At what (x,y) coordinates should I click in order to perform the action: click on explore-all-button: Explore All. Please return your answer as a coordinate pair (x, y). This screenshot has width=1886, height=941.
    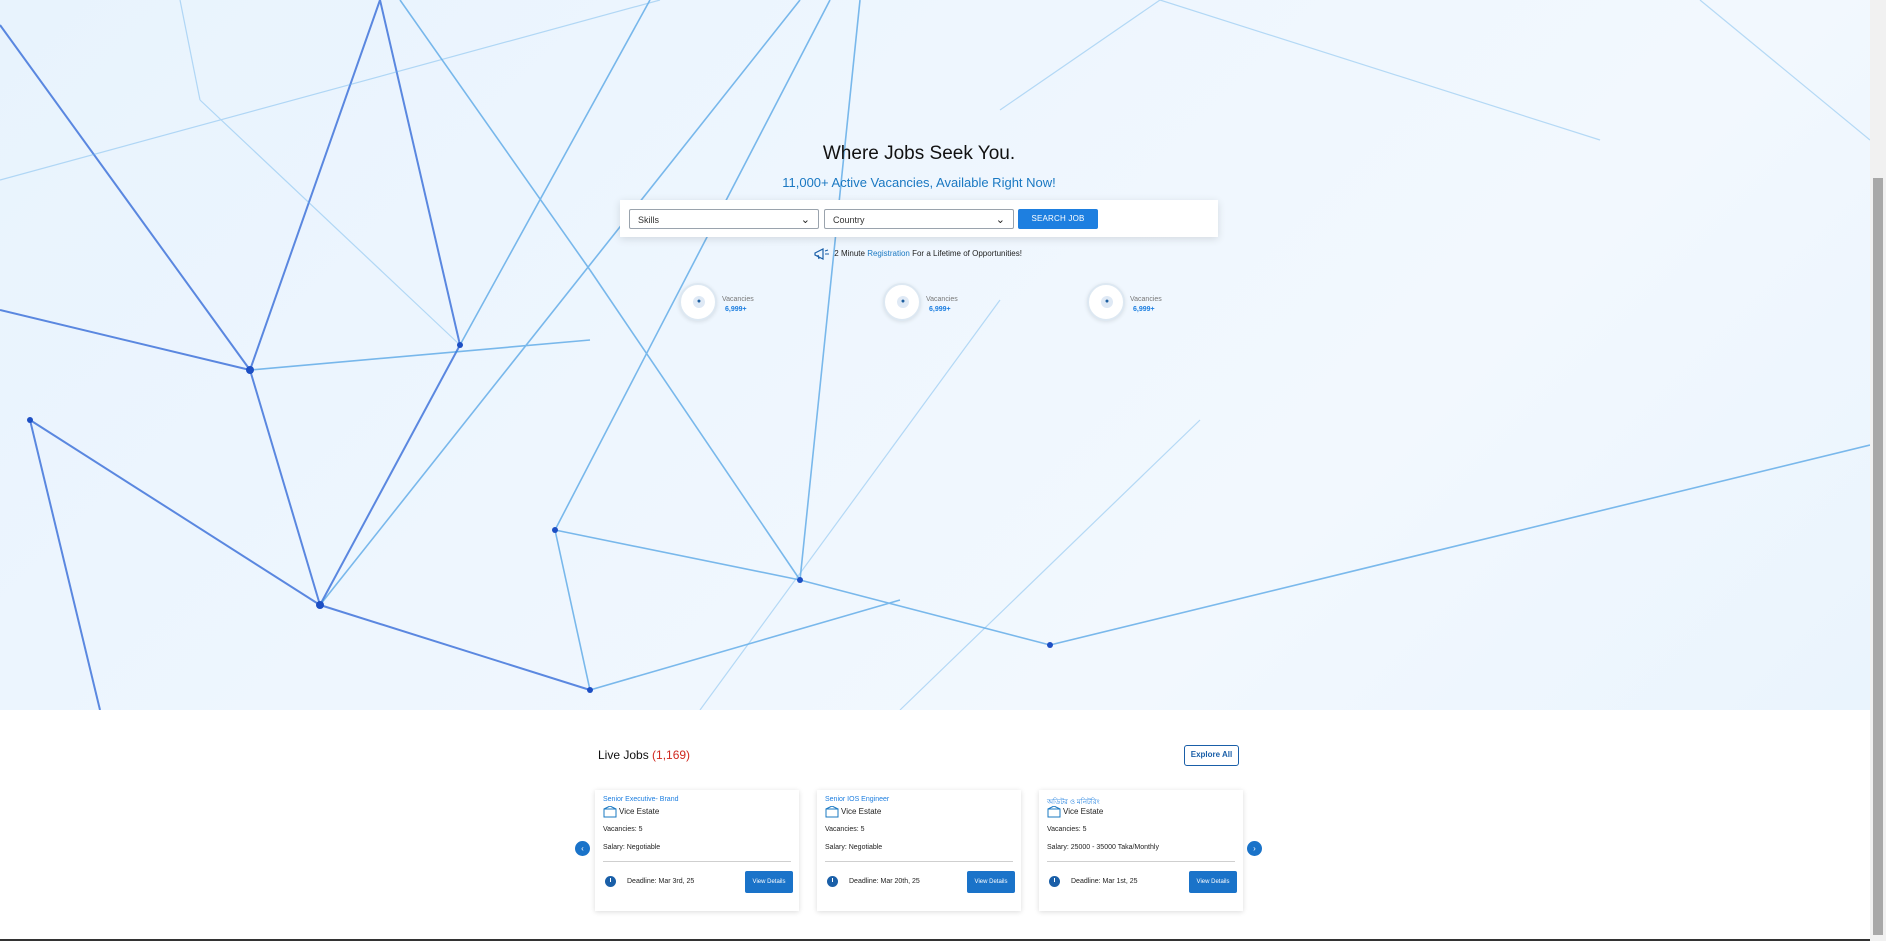
    Looking at the image, I should click on (1211, 755).